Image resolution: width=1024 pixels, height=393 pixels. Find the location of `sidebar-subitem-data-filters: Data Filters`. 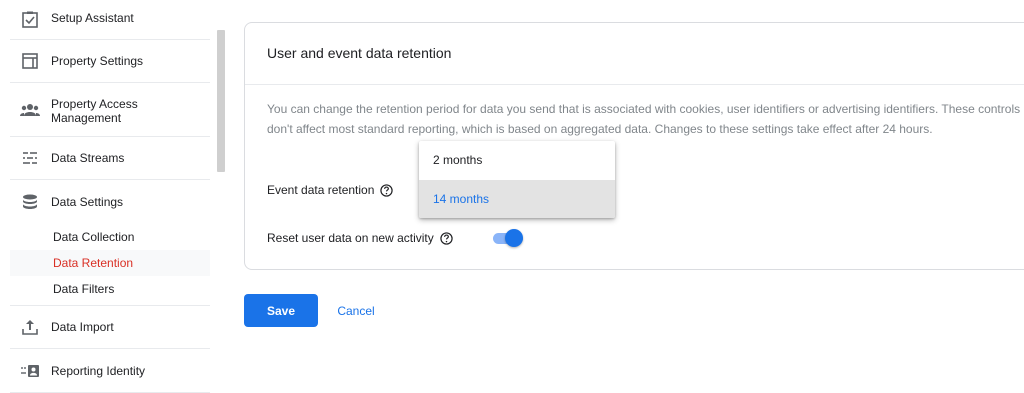

sidebar-subitem-data-filters: Data Filters is located at coordinates (110, 291).